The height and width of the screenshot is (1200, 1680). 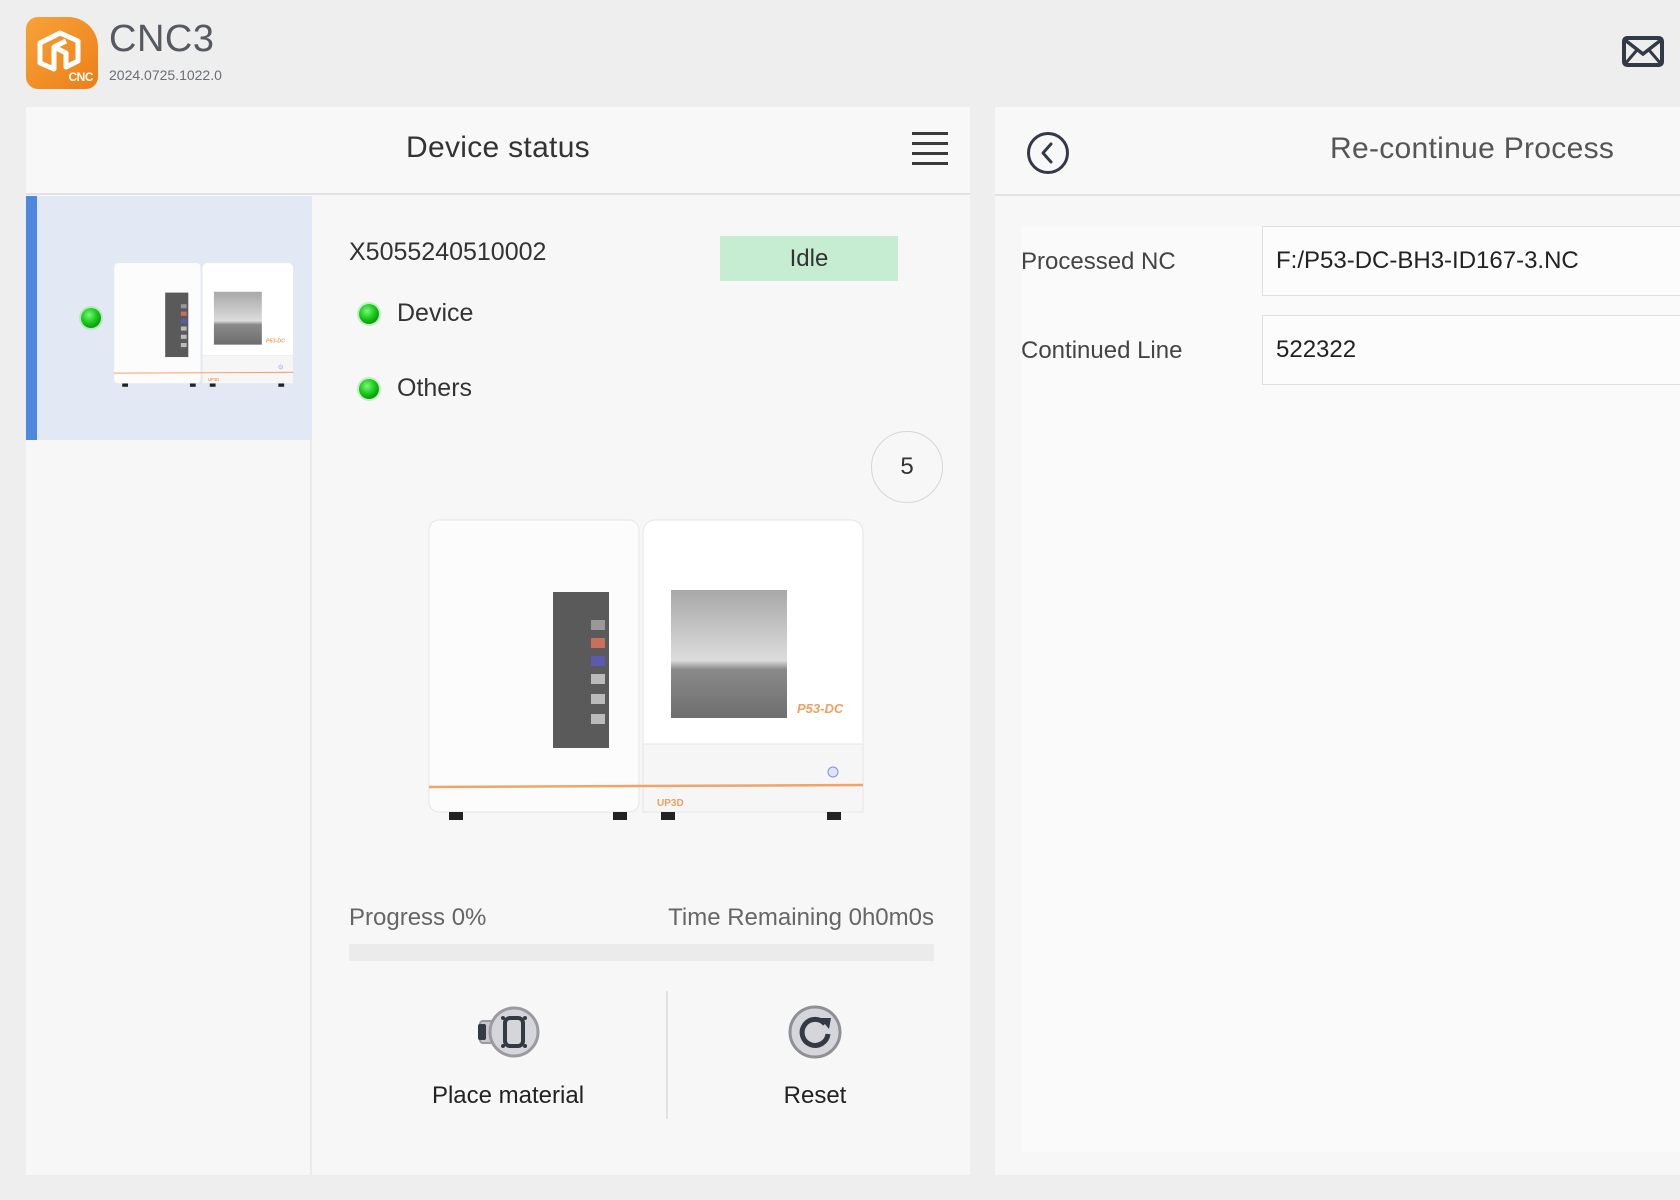 What do you see at coordinates (815, 1032) in the screenshot?
I see `reset-icon` at bounding box center [815, 1032].